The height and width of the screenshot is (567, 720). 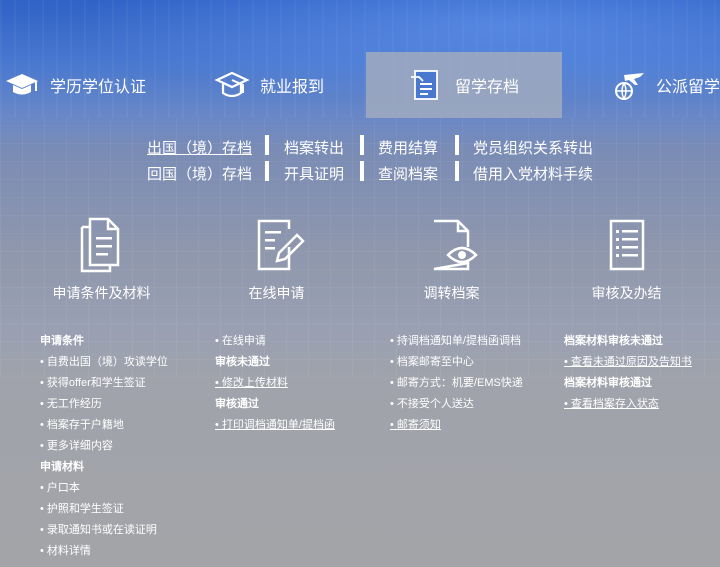 I want to click on link-more-details: 更多详细内容, so click(x=104, y=446).